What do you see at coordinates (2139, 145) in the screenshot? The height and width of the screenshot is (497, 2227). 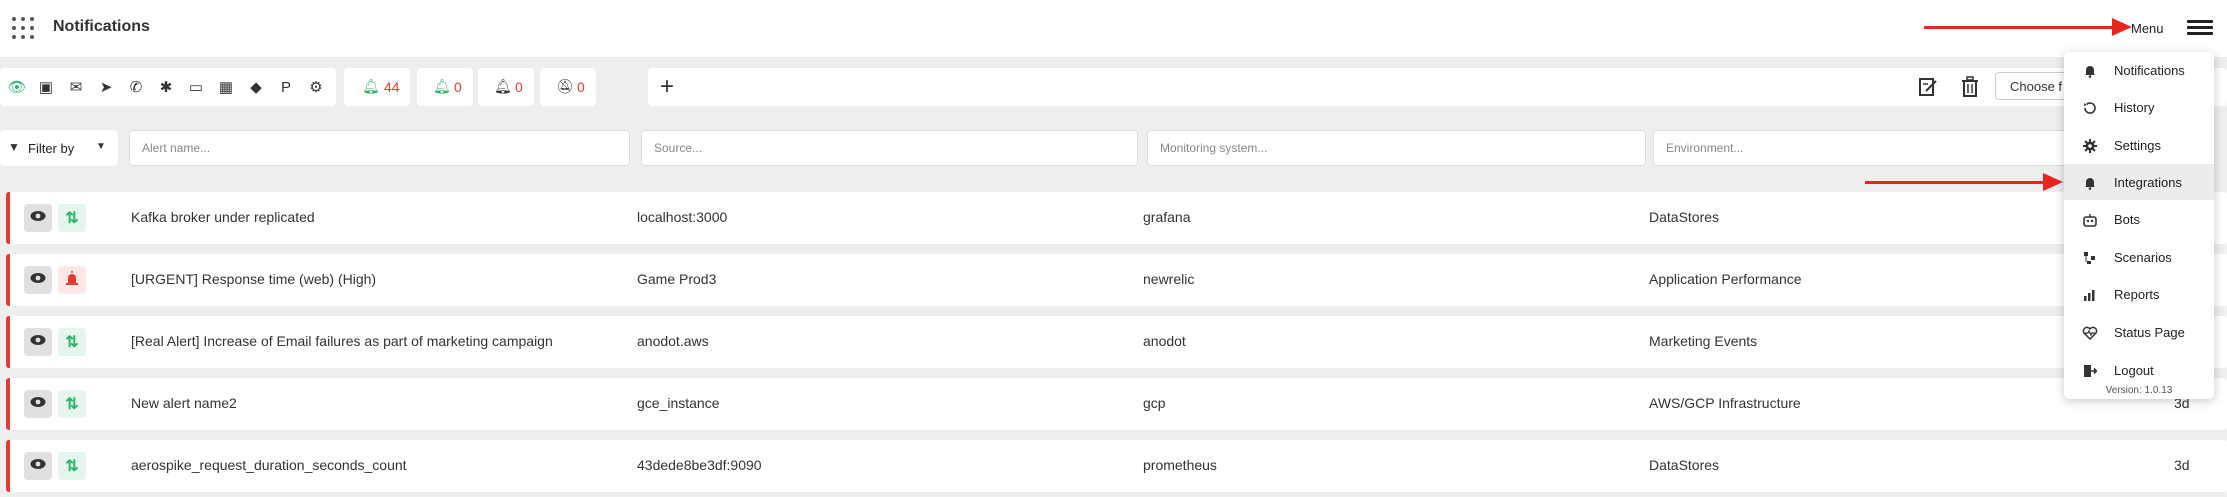 I see `menu-item-settings: Settings` at bounding box center [2139, 145].